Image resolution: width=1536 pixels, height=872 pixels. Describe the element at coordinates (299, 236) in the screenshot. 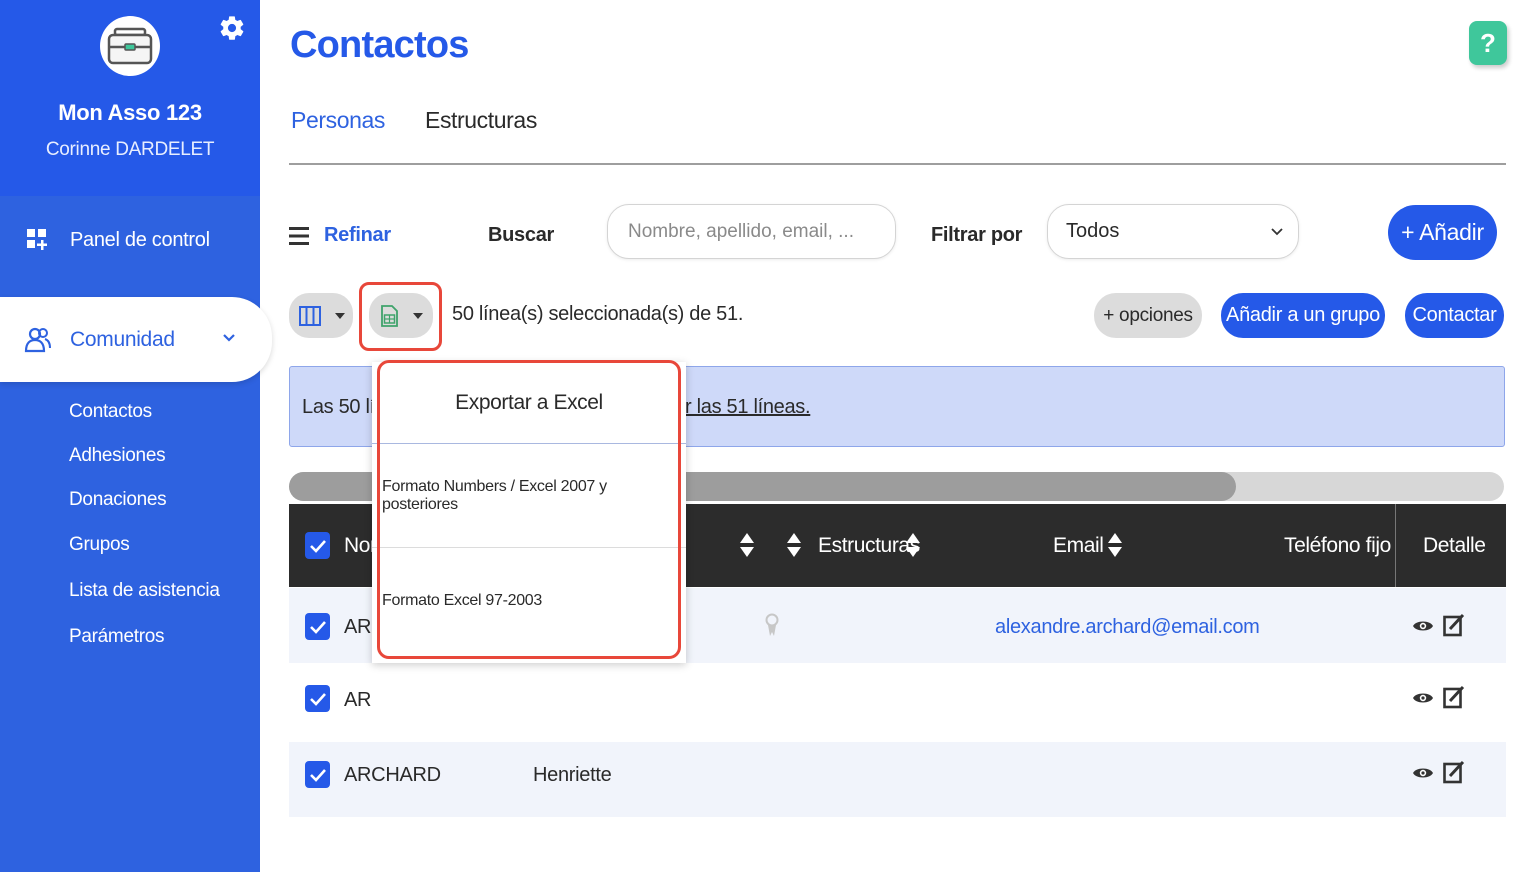

I see `menu-icon` at that location.